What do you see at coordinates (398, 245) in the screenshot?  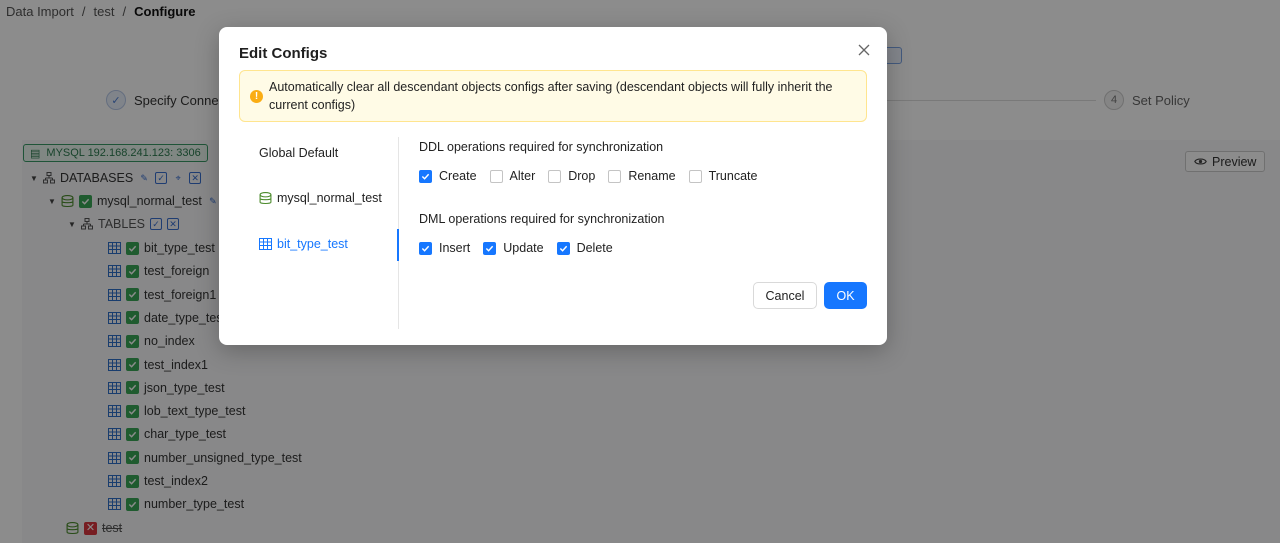 I see `active-indicator` at bounding box center [398, 245].